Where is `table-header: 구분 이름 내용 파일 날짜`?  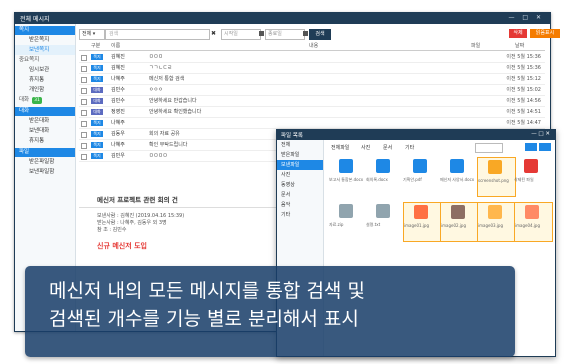 table-header: 구분 이름 내용 파일 날짜 is located at coordinates (312, 46).